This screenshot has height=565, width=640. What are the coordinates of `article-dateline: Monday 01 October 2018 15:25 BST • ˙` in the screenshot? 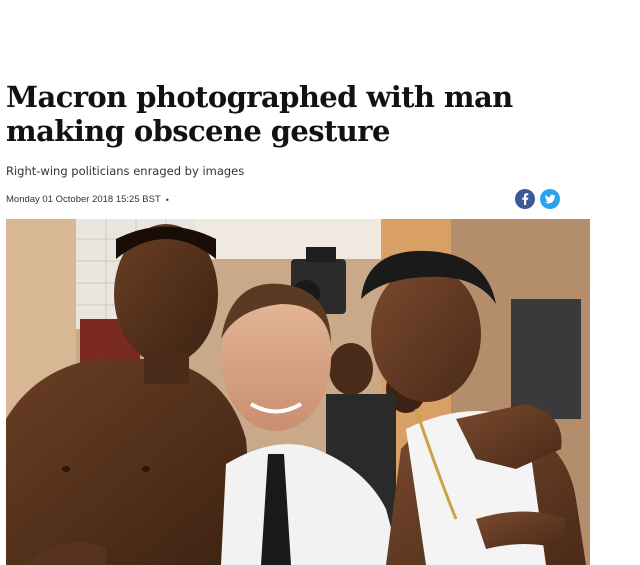 It's located at (91, 199).